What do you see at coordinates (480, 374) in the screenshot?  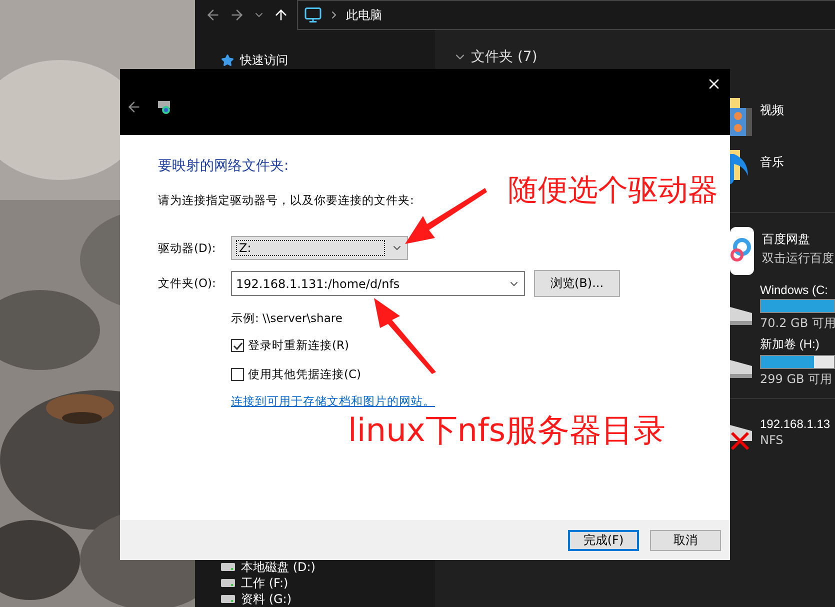 I see `option-checkbox: 使用其他凭据连接(C)` at bounding box center [480, 374].